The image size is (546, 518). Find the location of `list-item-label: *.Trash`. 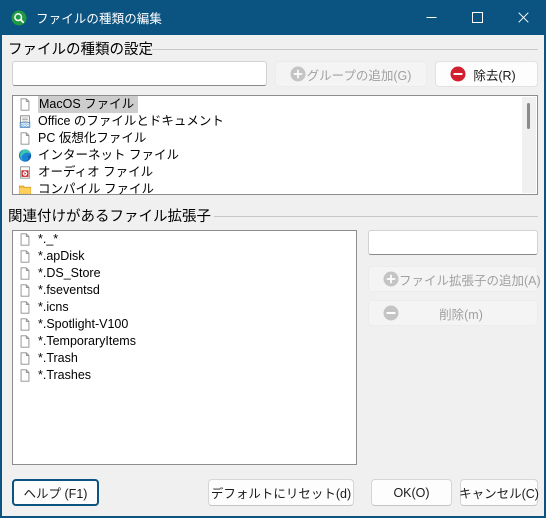

list-item-label: *.Trash is located at coordinates (58, 358).